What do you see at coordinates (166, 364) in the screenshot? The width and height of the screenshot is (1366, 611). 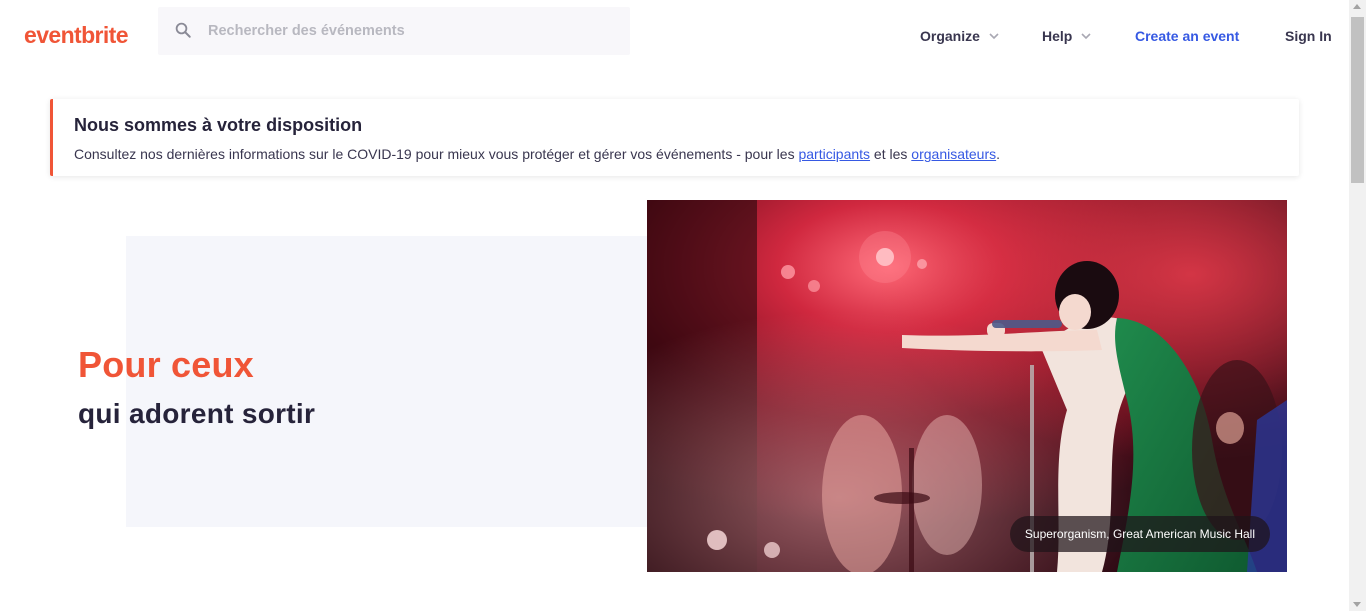 I see `hero-title: Pour ceux` at bounding box center [166, 364].